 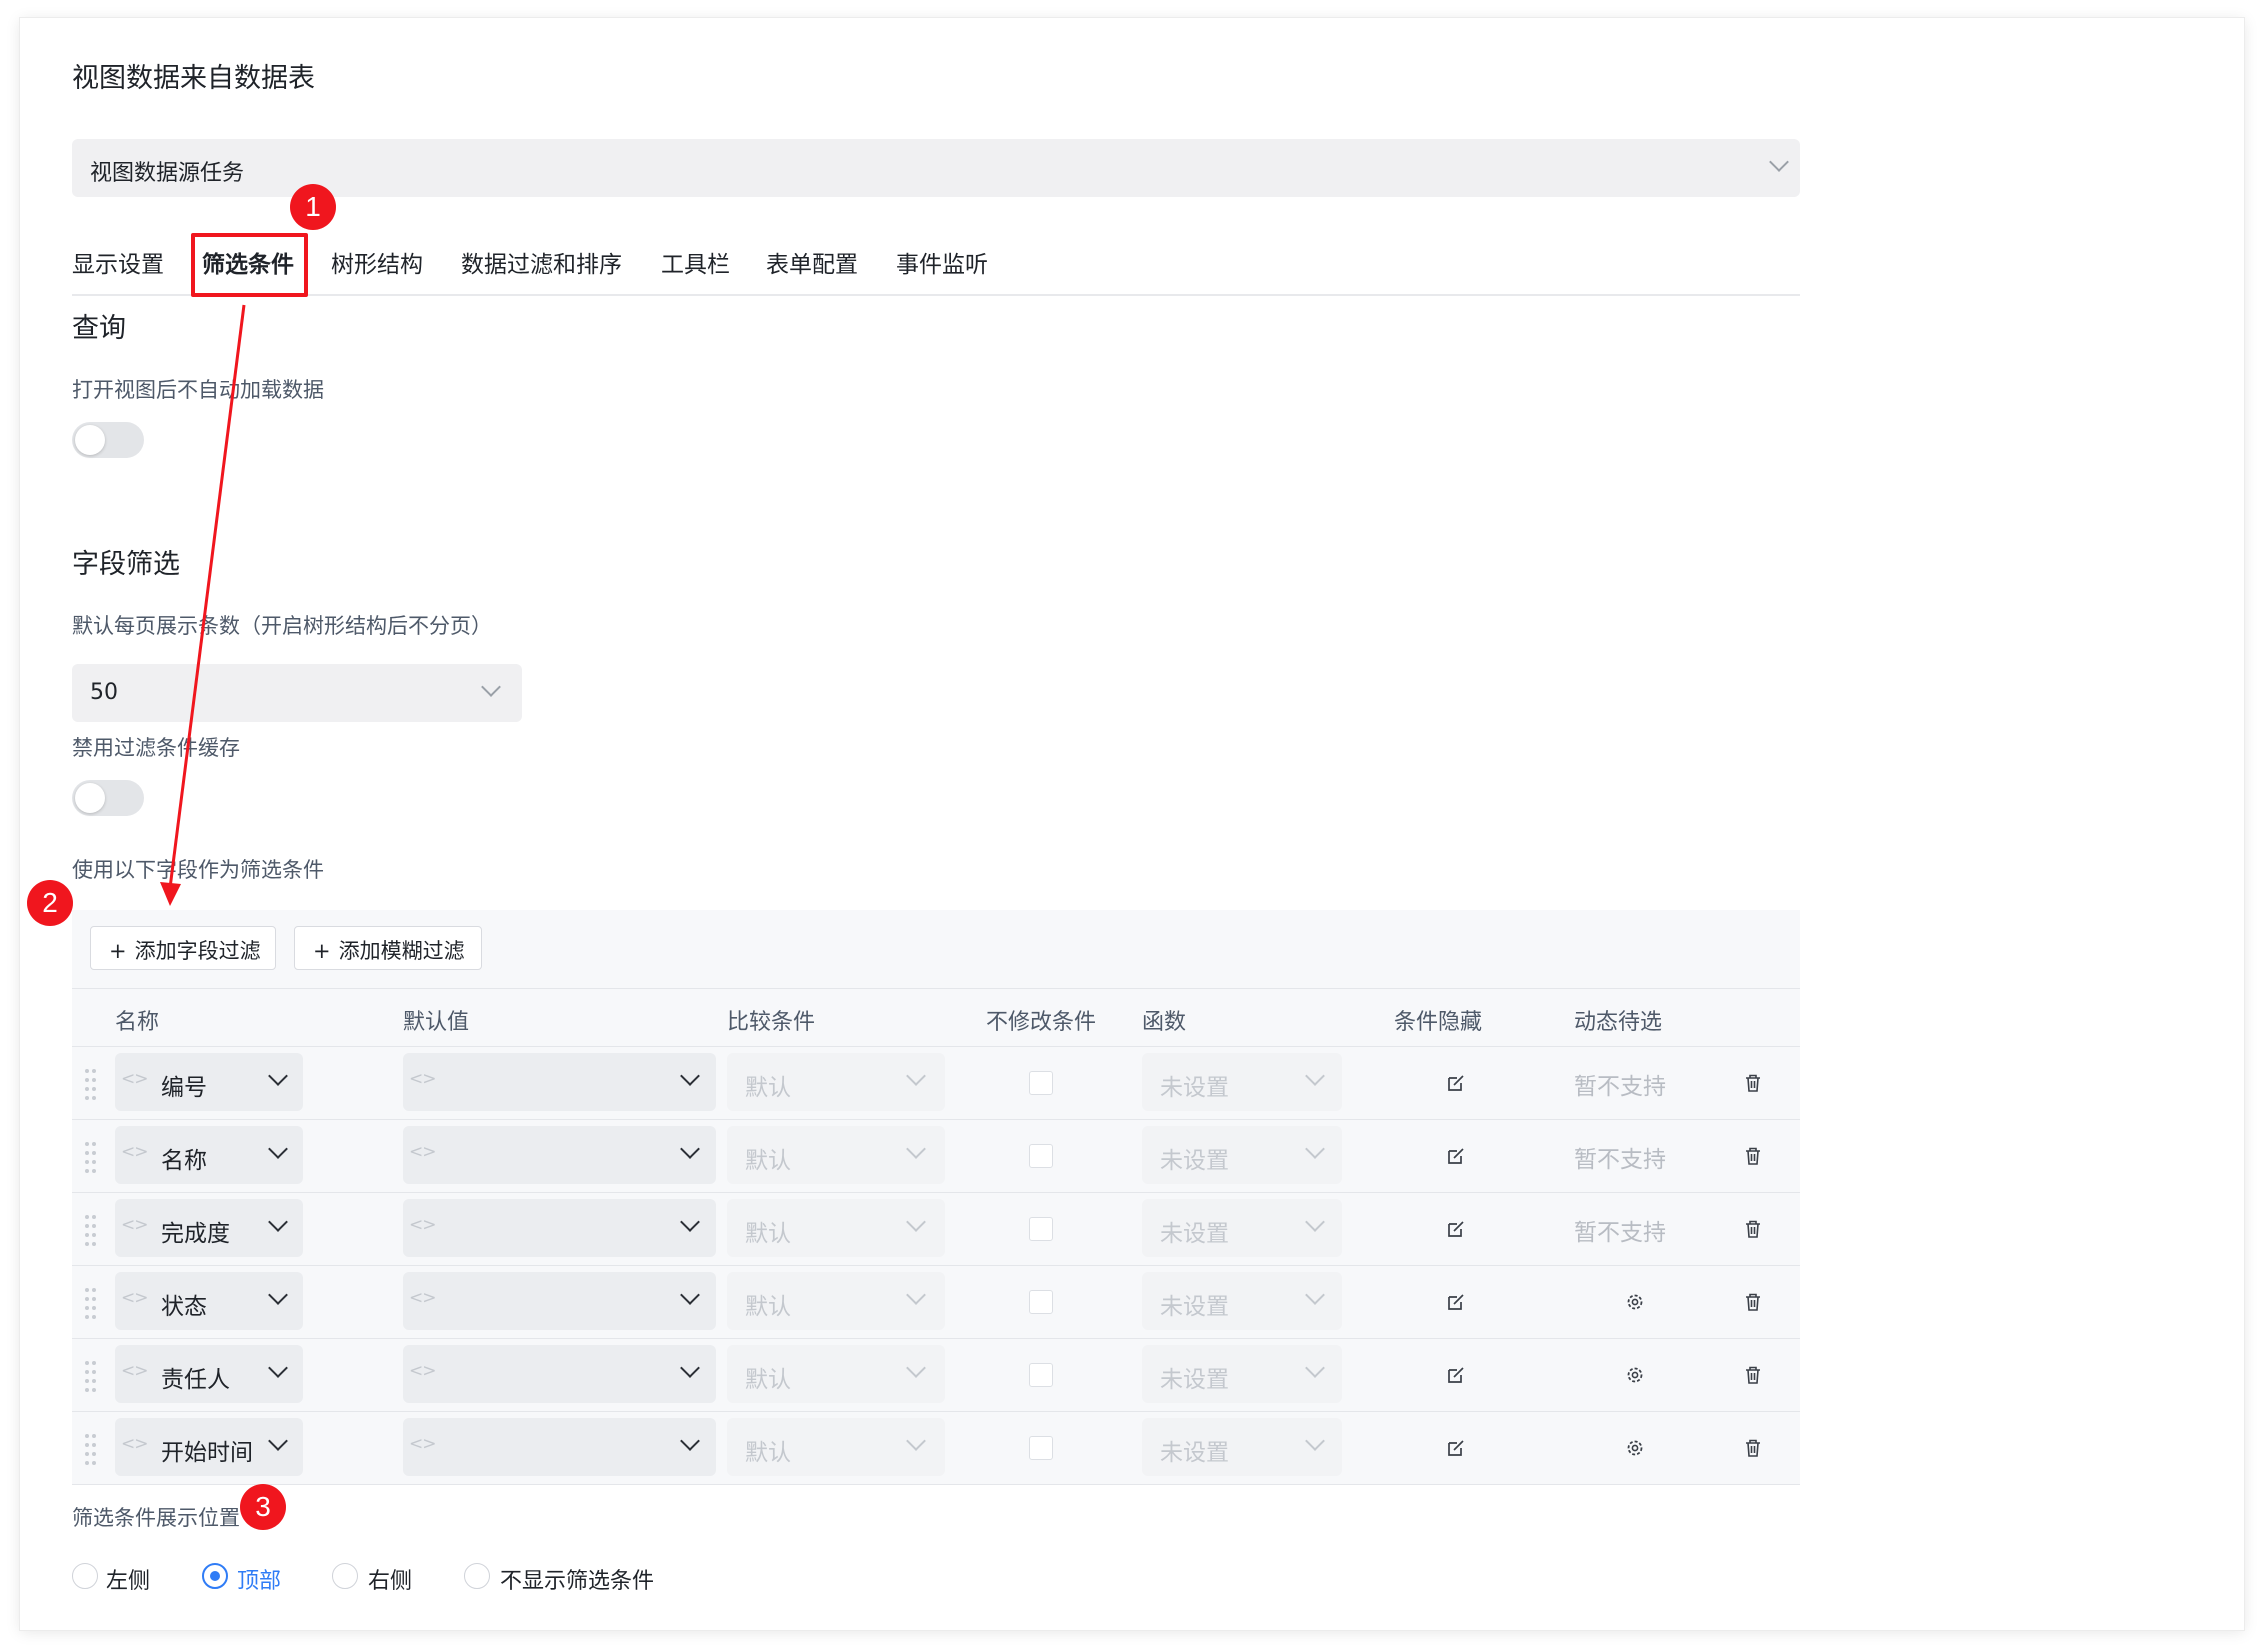 What do you see at coordinates (50, 903) in the screenshot?
I see `annotation-badge-2: 2` at bounding box center [50, 903].